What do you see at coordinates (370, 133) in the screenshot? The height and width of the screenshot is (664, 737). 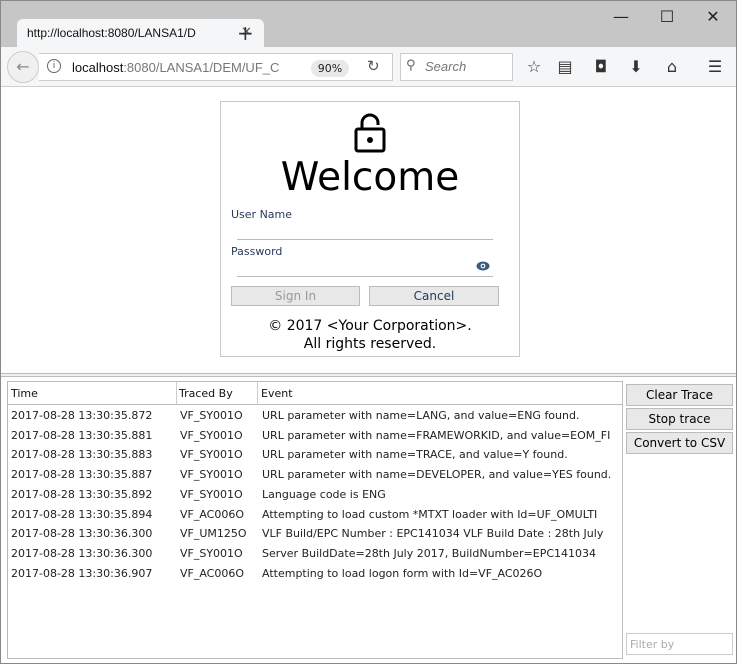 I see `unlock-icon` at bounding box center [370, 133].